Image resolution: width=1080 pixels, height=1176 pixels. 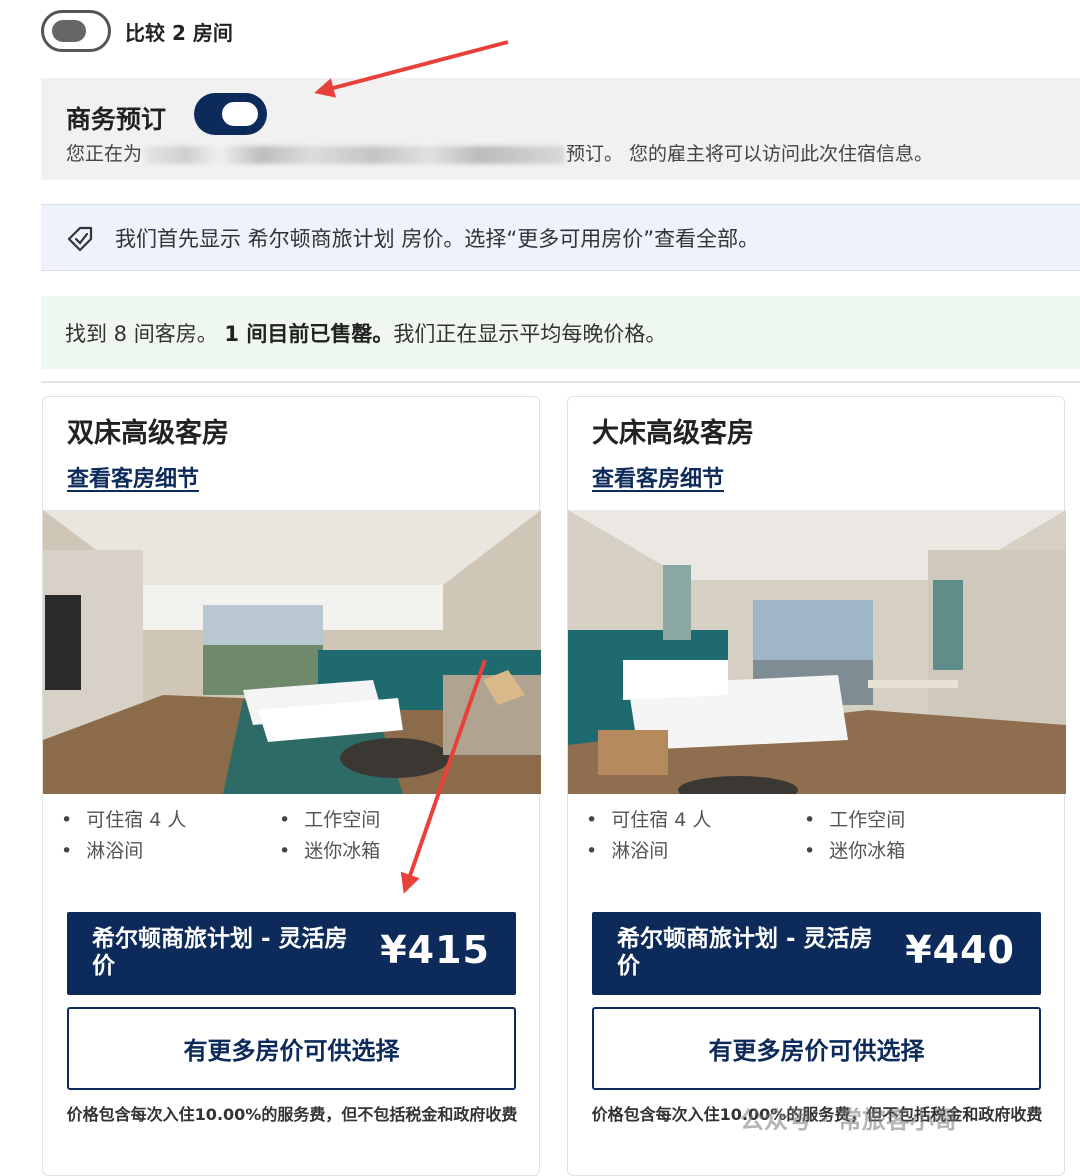 I want to click on desc-suffix: 预订。 您的雇主将可以访问此次住宿信息。, so click(x=750, y=154).